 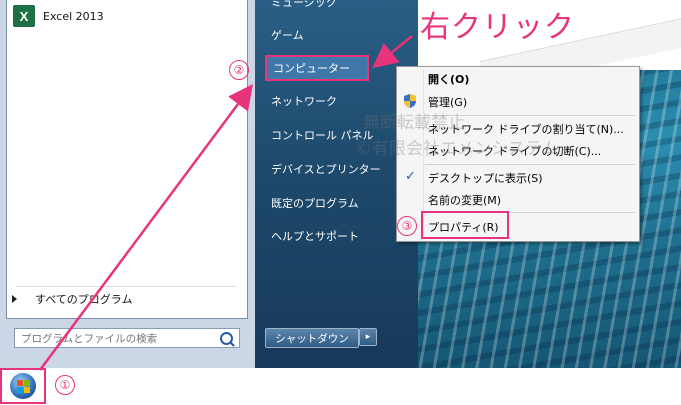 What do you see at coordinates (239, 70) in the screenshot?
I see `step-2-label: ②` at bounding box center [239, 70].